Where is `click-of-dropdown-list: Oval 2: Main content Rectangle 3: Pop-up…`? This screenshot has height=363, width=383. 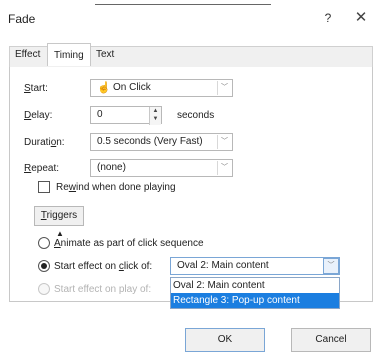
click-of-dropdown-list: Oval 2: Main content Rectangle 3: Pop-up… is located at coordinates (255, 293).